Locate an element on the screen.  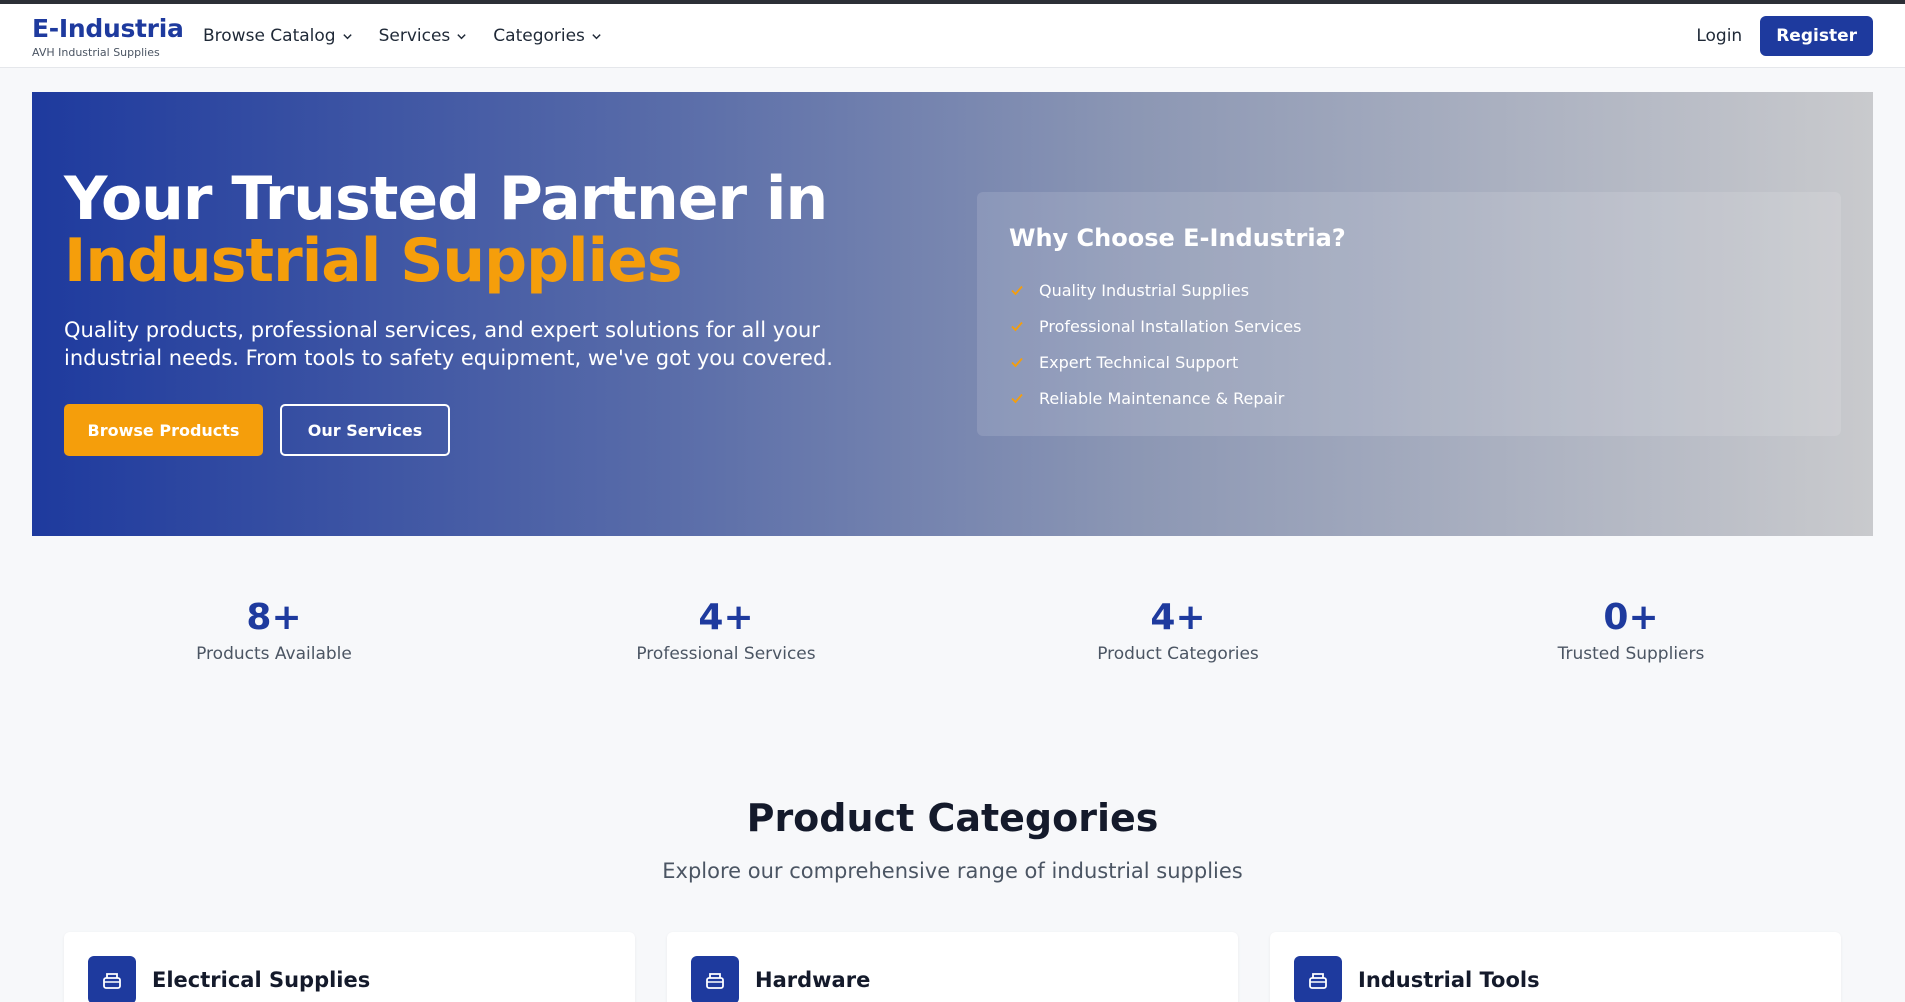
our-services-button: Our Services is located at coordinates (365, 430).